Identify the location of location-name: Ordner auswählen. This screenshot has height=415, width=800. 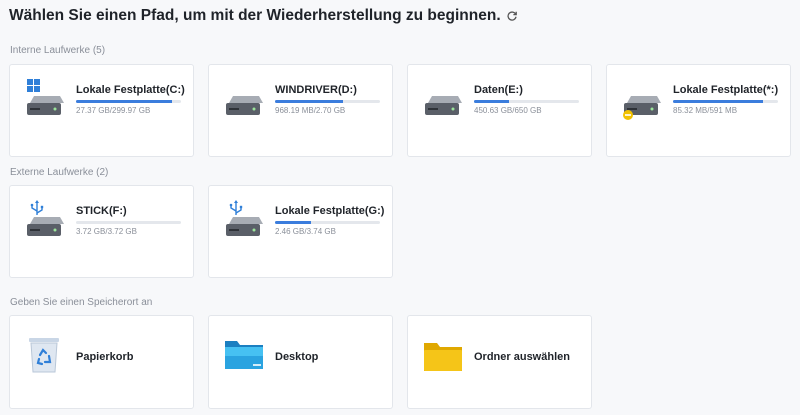
(522, 357).